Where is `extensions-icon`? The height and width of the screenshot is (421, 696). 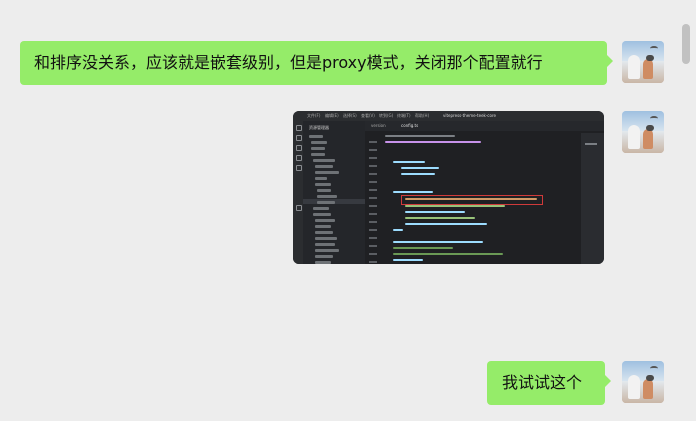
extensions-icon is located at coordinates (299, 168).